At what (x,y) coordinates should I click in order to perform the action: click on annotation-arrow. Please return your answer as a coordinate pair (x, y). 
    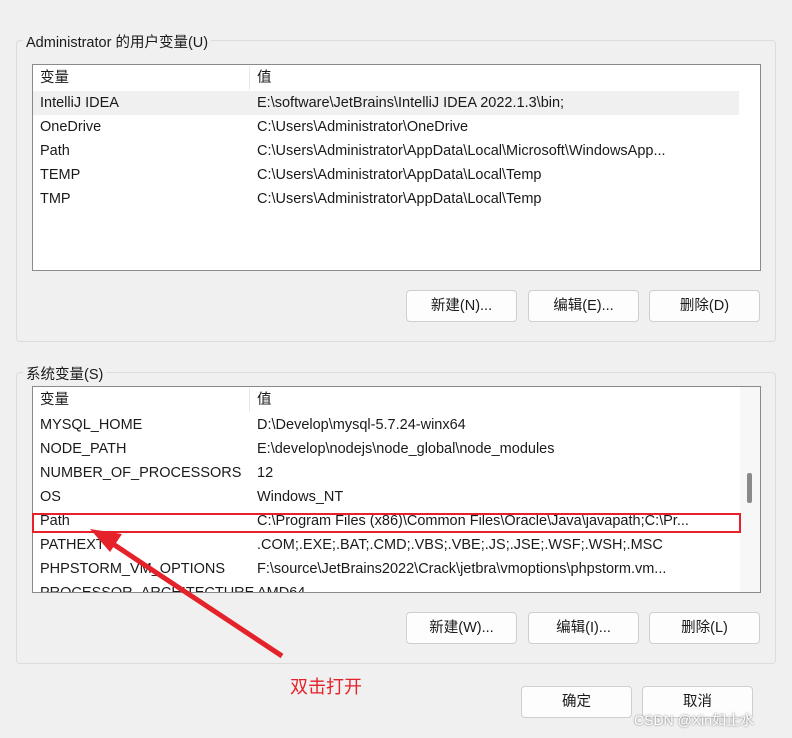
    Looking at the image, I should click on (187, 594).